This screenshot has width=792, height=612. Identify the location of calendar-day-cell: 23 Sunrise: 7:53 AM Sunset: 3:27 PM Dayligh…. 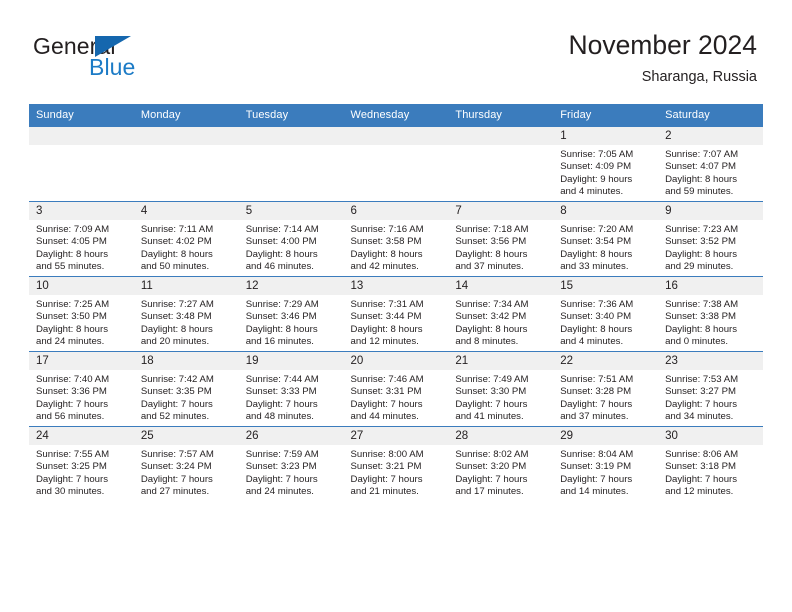
(710, 389).